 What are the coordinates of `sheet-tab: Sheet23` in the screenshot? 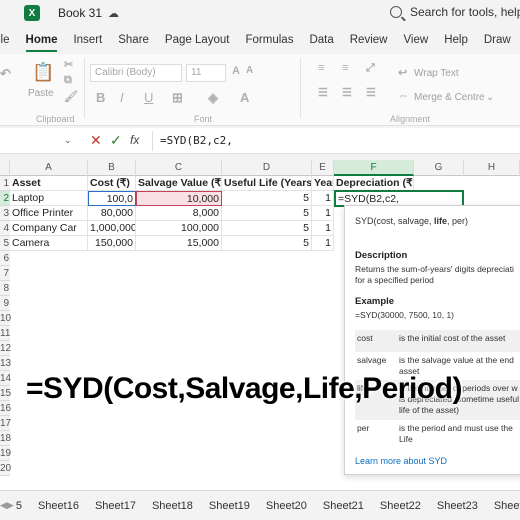 It's located at (457, 506).